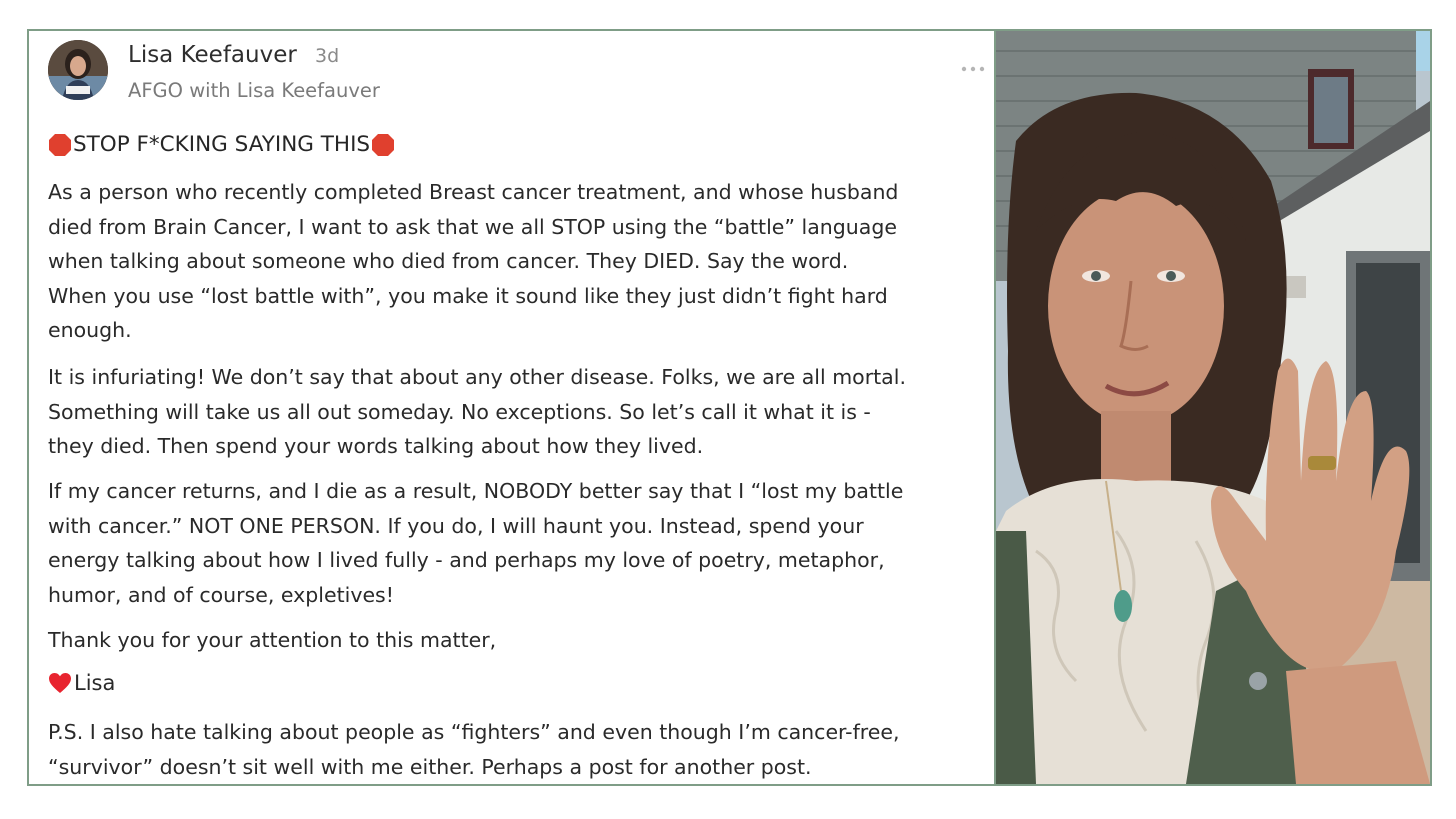 The height and width of the screenshot is (819, 1456). Describe the element at coordinates (254, 90) in the screenshot. I see `group-name: AFGO with Lisa Keefauver` at that location.